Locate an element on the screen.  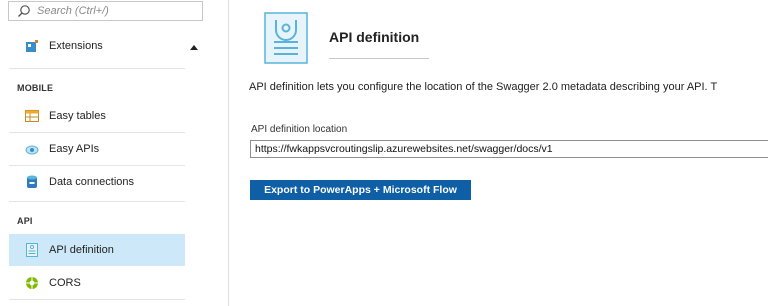
sidebar-item-label: Data connections is located at coordinates (91, 182).